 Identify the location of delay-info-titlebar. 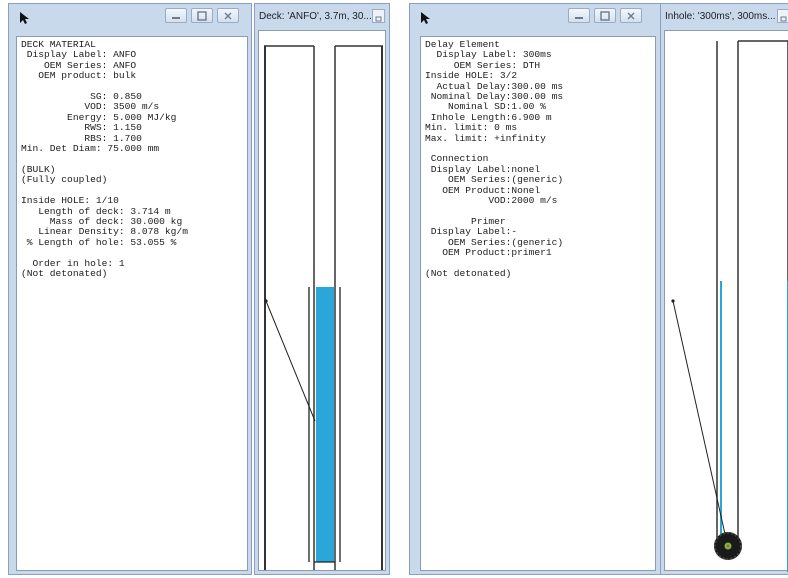
(535, 18).